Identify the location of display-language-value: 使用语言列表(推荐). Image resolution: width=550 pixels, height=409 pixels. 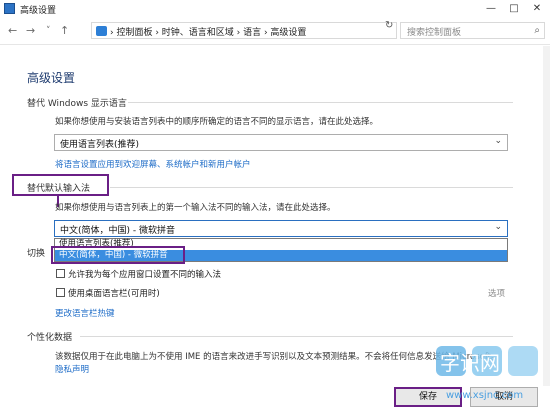
(100, 145).